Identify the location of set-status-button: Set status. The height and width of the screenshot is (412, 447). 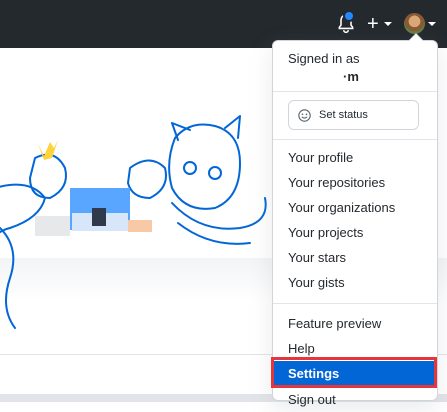
(353, 115).